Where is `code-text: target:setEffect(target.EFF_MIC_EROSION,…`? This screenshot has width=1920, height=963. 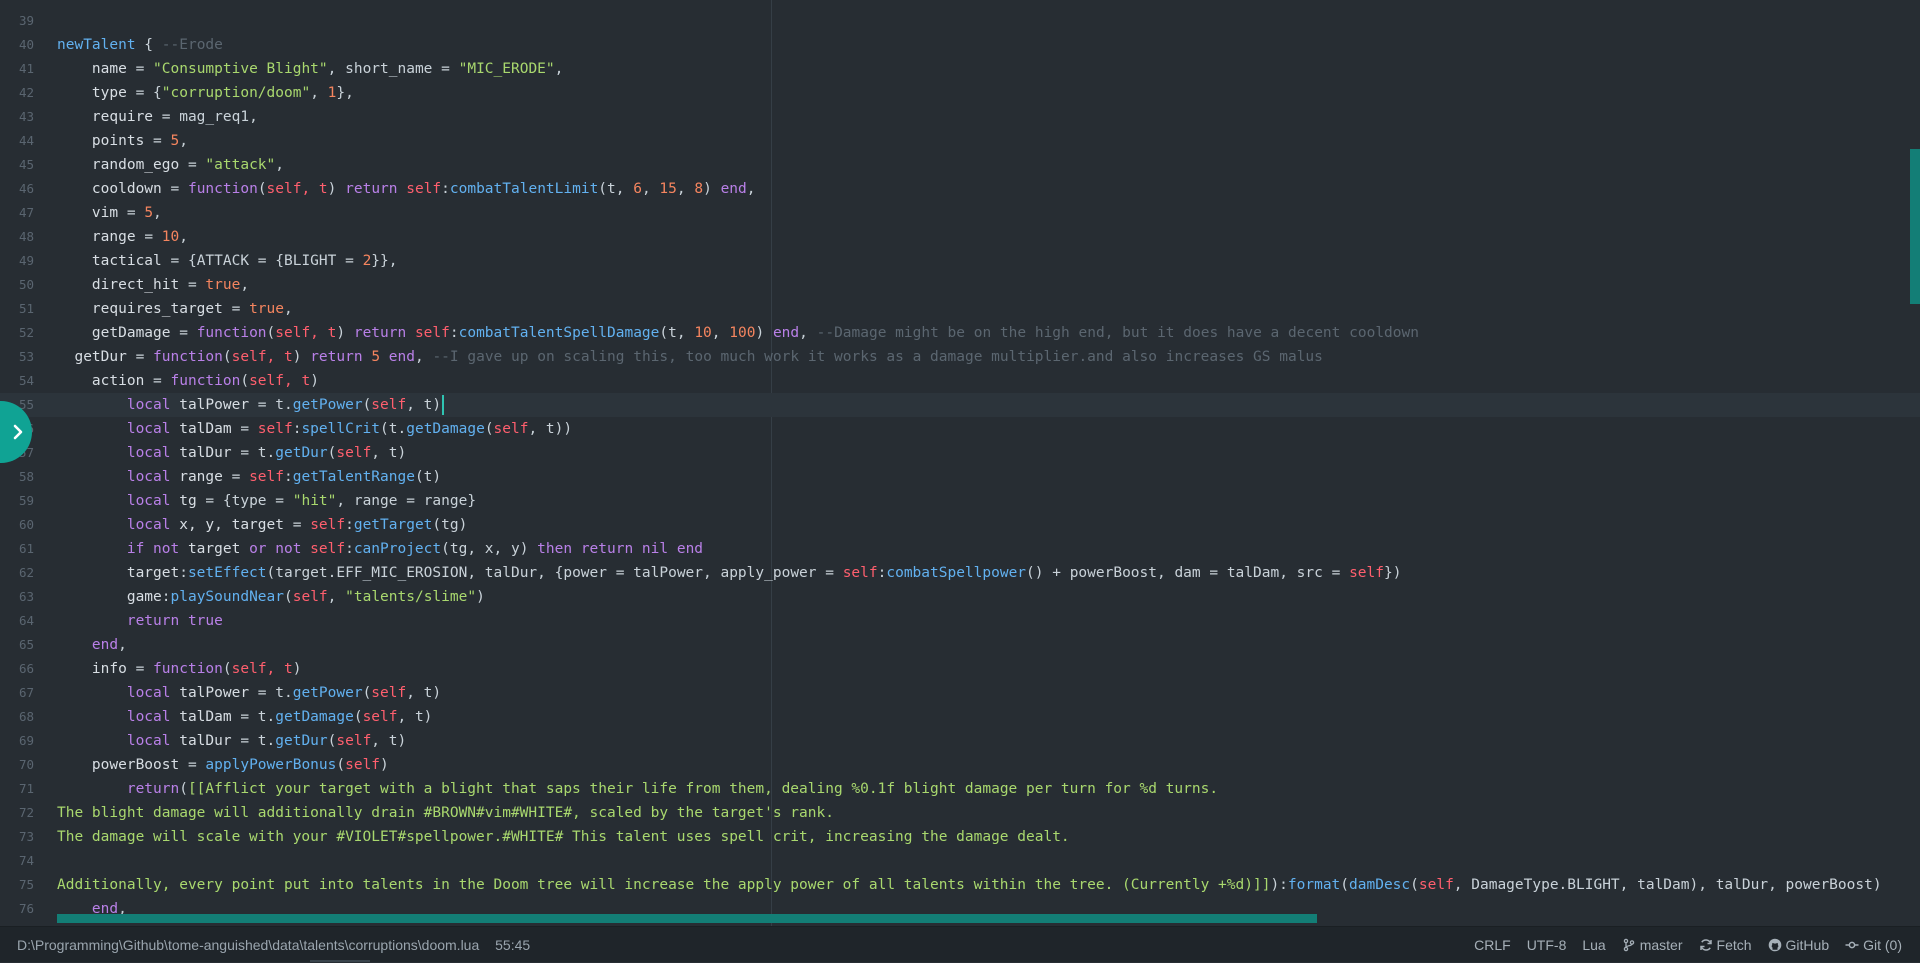
code-text: target:setEffect(target.EFF_MIC_EROSION,… is located at coordinates (729, 573).